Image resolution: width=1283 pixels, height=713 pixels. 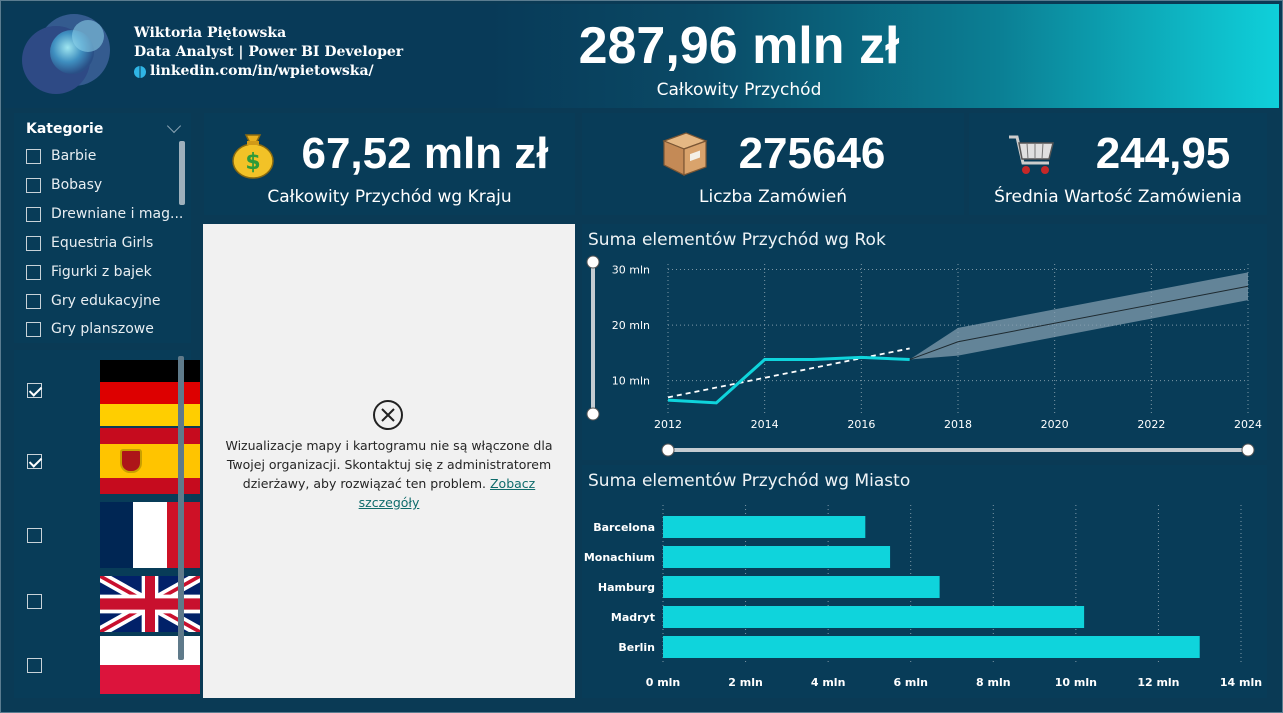 I want to click on x-tick-label: 14 mln, so click(x=1241, y=682).